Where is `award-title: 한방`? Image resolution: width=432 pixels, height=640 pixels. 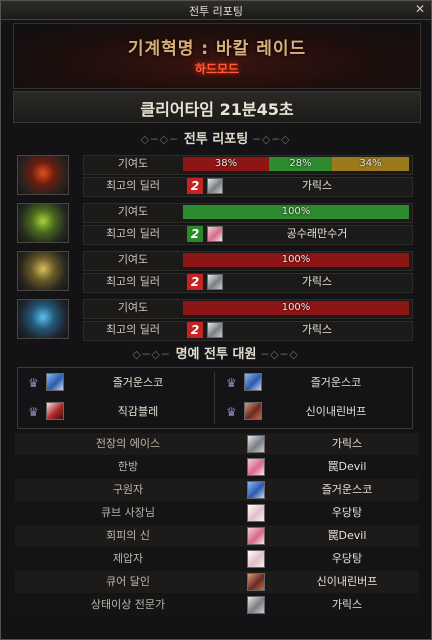 award-title: 한방 is located at coordinates (128, 466).